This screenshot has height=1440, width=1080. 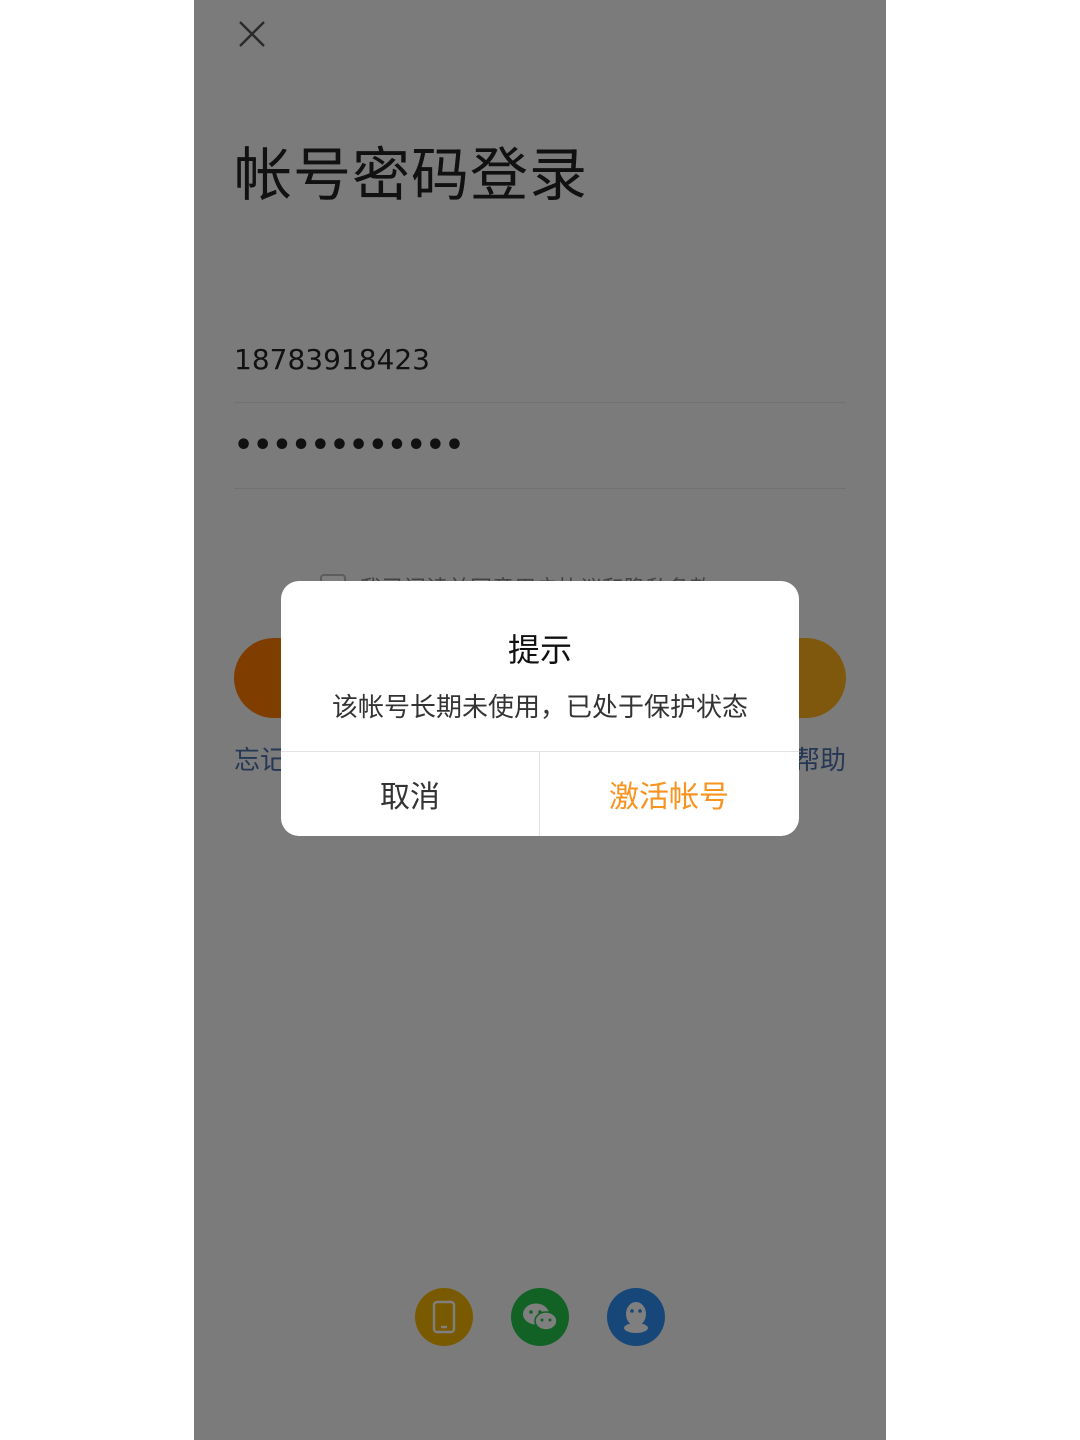 What do you see at coordinates (669, 794) in the screenshot?
I see `activate-account-button: 激活帐号` at bounding box center [669, 794].